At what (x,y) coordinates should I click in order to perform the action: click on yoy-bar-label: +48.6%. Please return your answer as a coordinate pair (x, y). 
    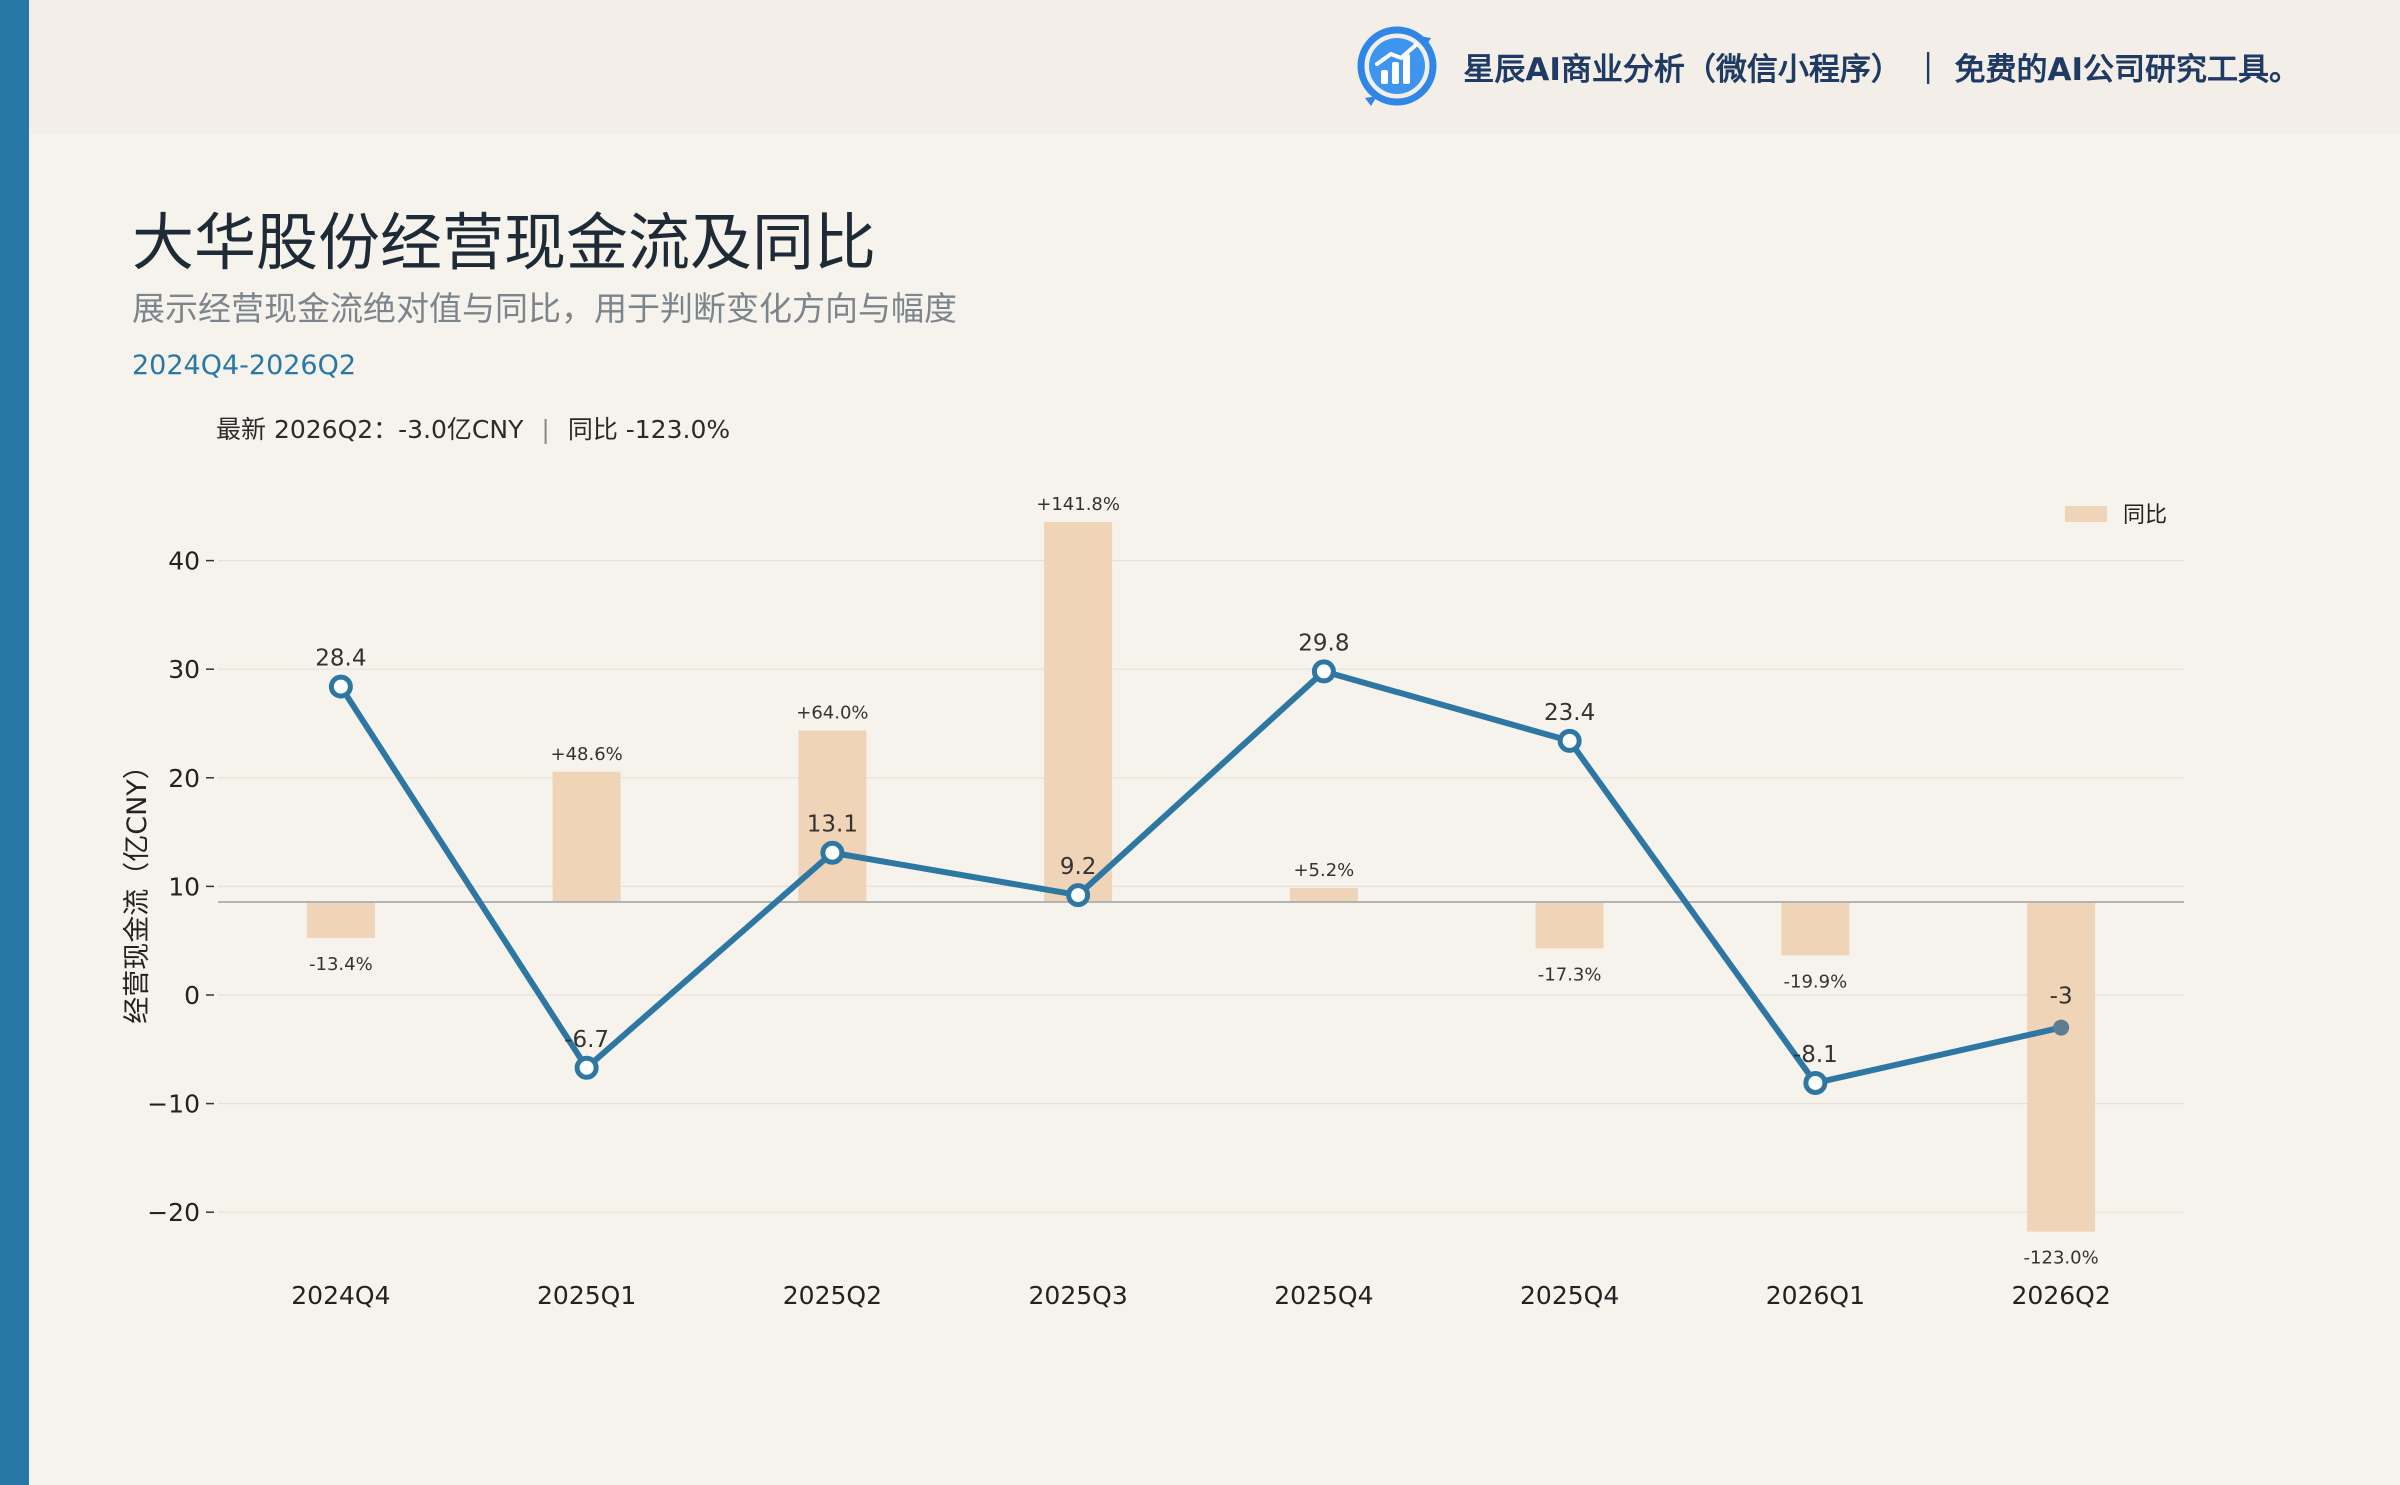
    Looking at the image, I should click on (586, 754).